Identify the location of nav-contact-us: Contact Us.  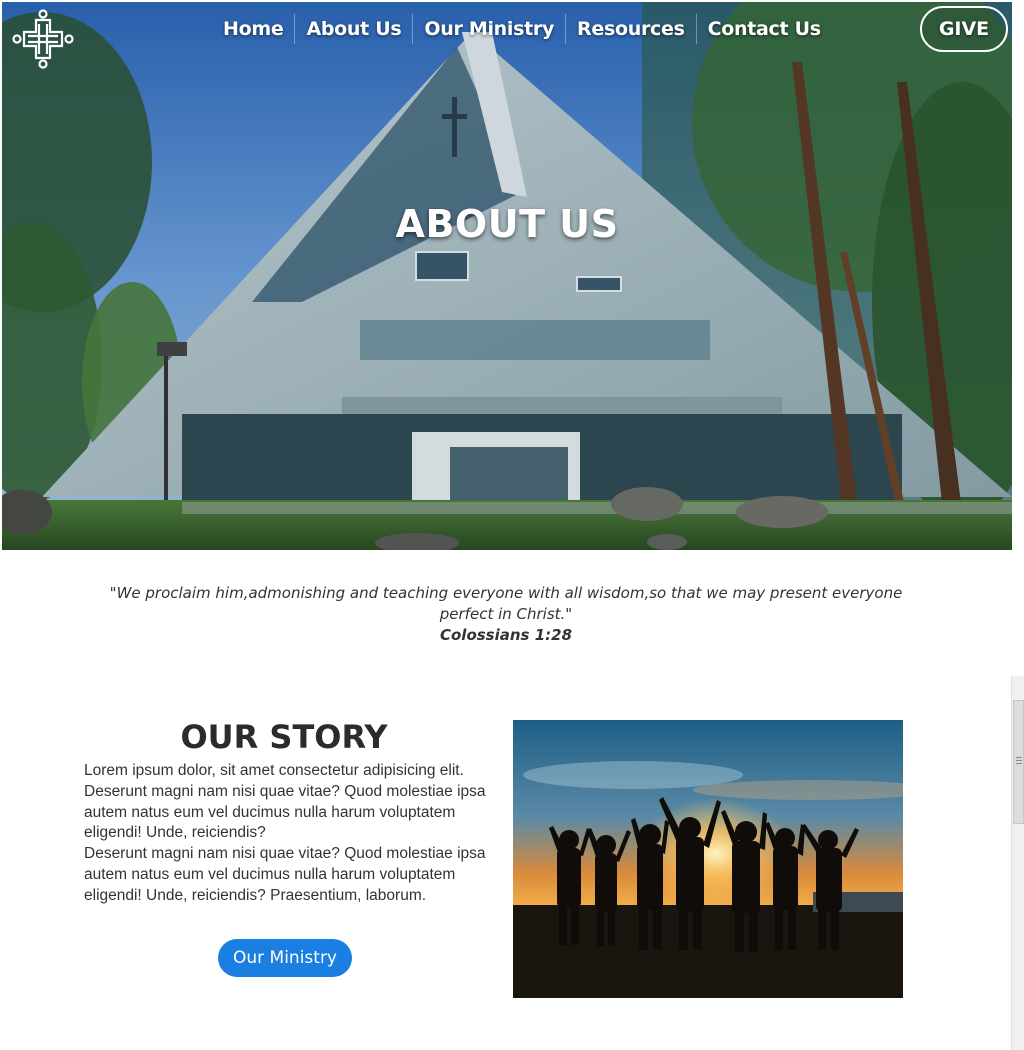
(764, 29).